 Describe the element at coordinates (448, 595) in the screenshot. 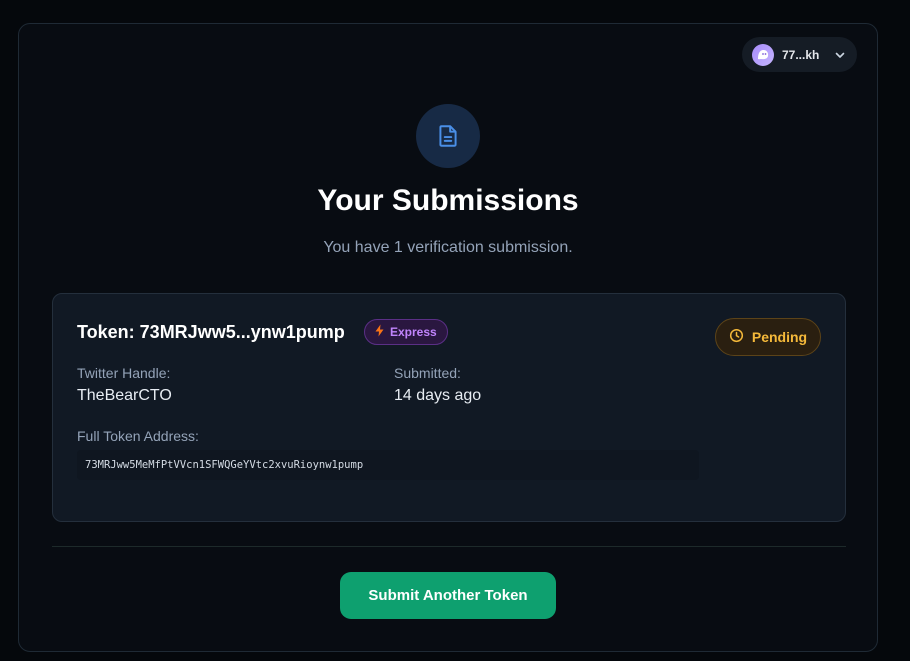

I see `submit-another-token-button: Submit Another Token` at that location.